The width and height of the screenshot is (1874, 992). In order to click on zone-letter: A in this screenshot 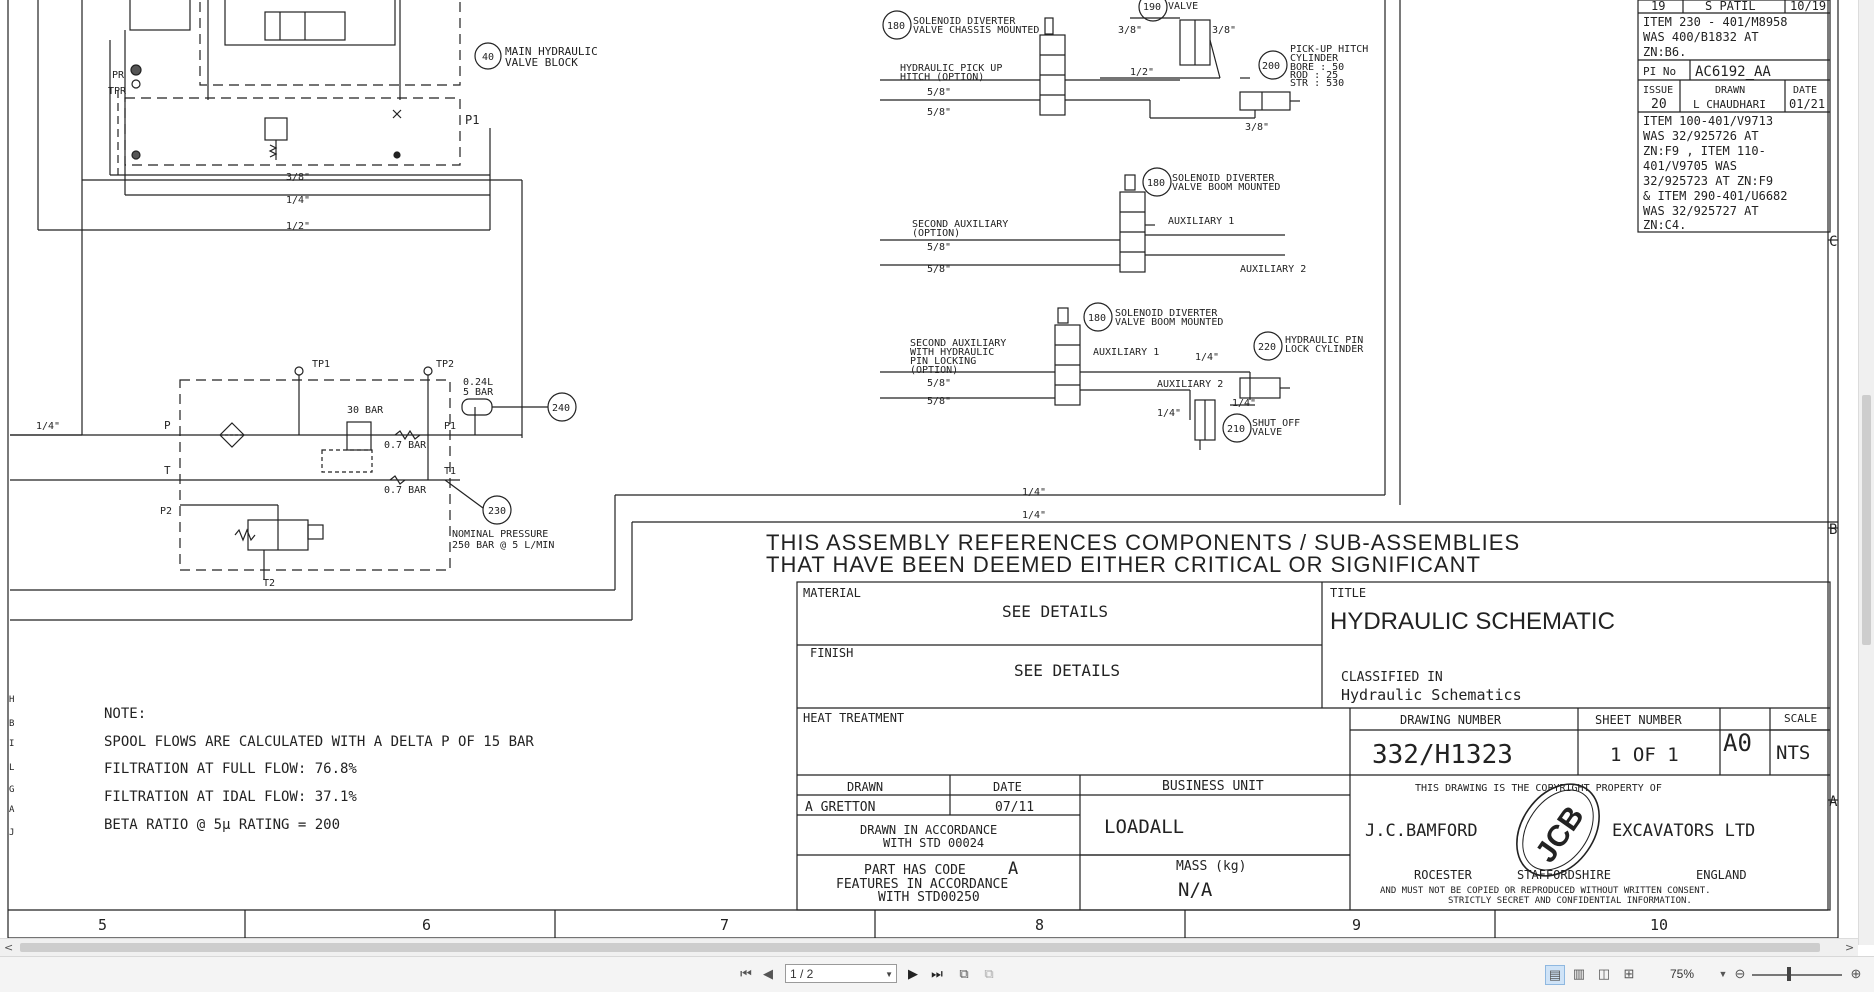, I will do `click(12, 810)`.